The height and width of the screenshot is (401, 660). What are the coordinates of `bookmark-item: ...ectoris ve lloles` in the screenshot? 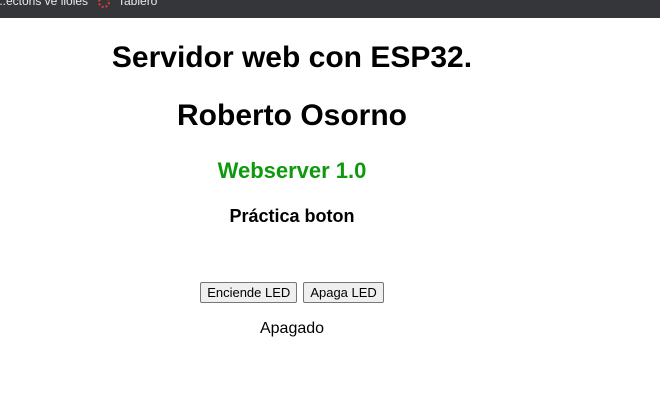 It's located at (44, 6).